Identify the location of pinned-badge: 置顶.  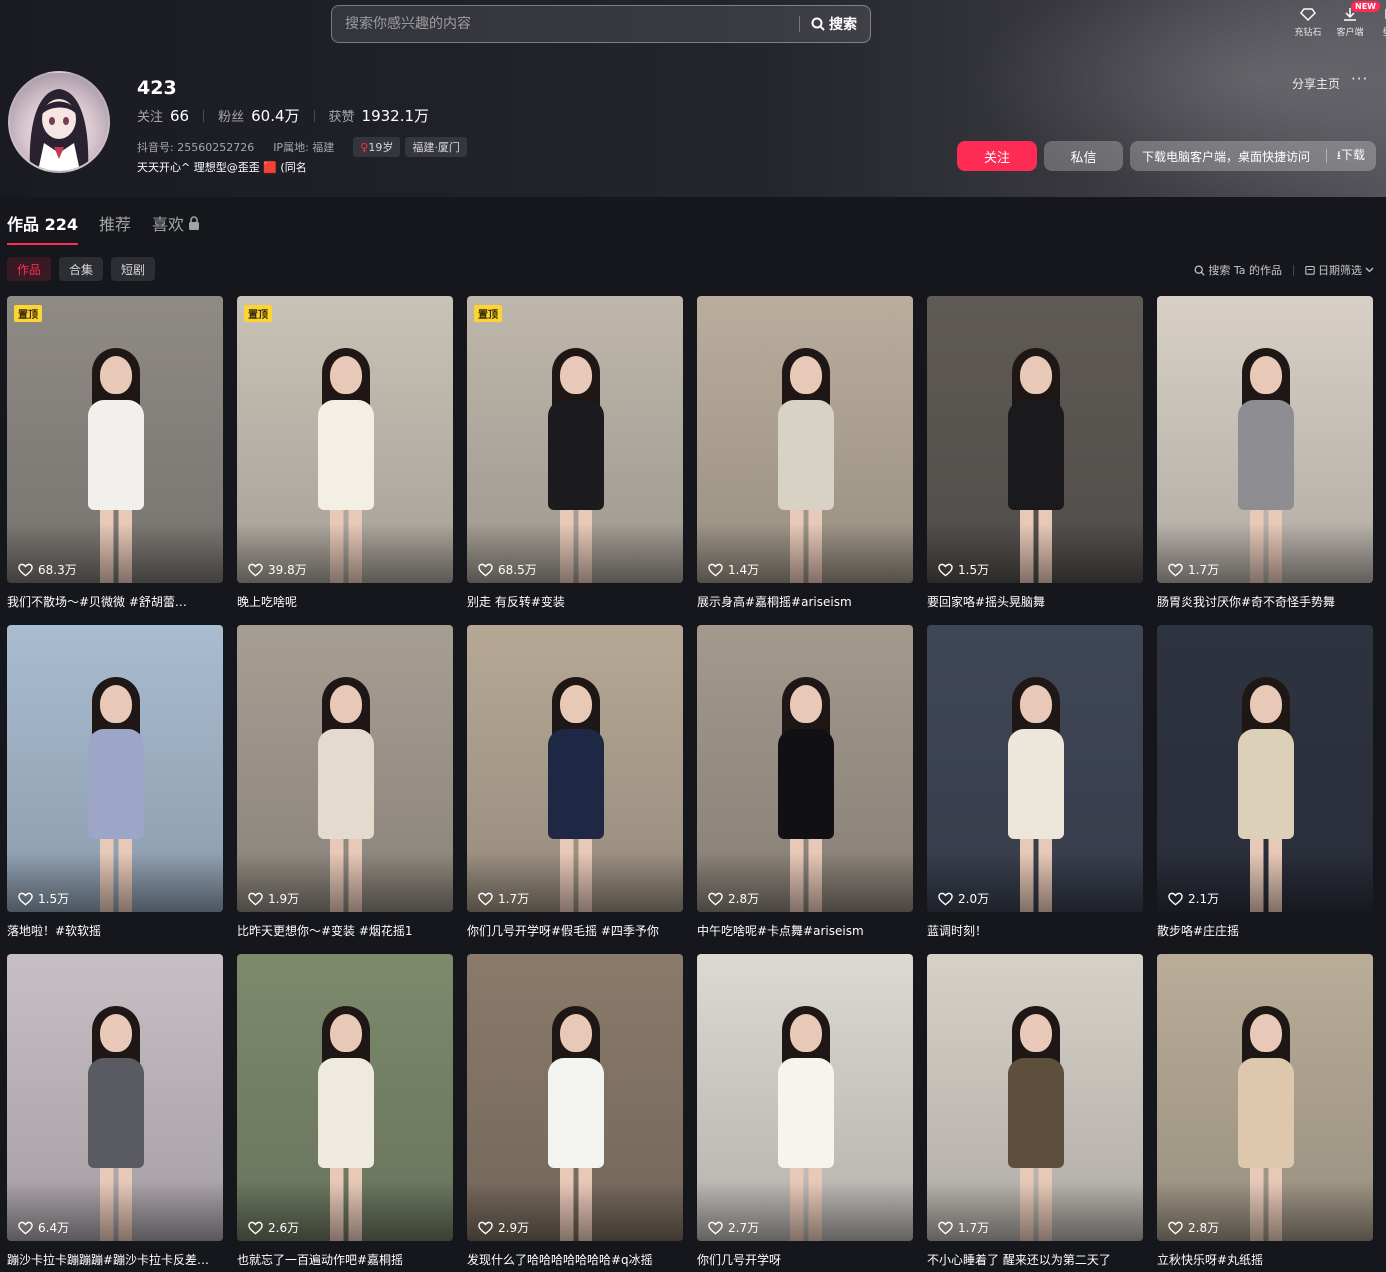
(28, 313).